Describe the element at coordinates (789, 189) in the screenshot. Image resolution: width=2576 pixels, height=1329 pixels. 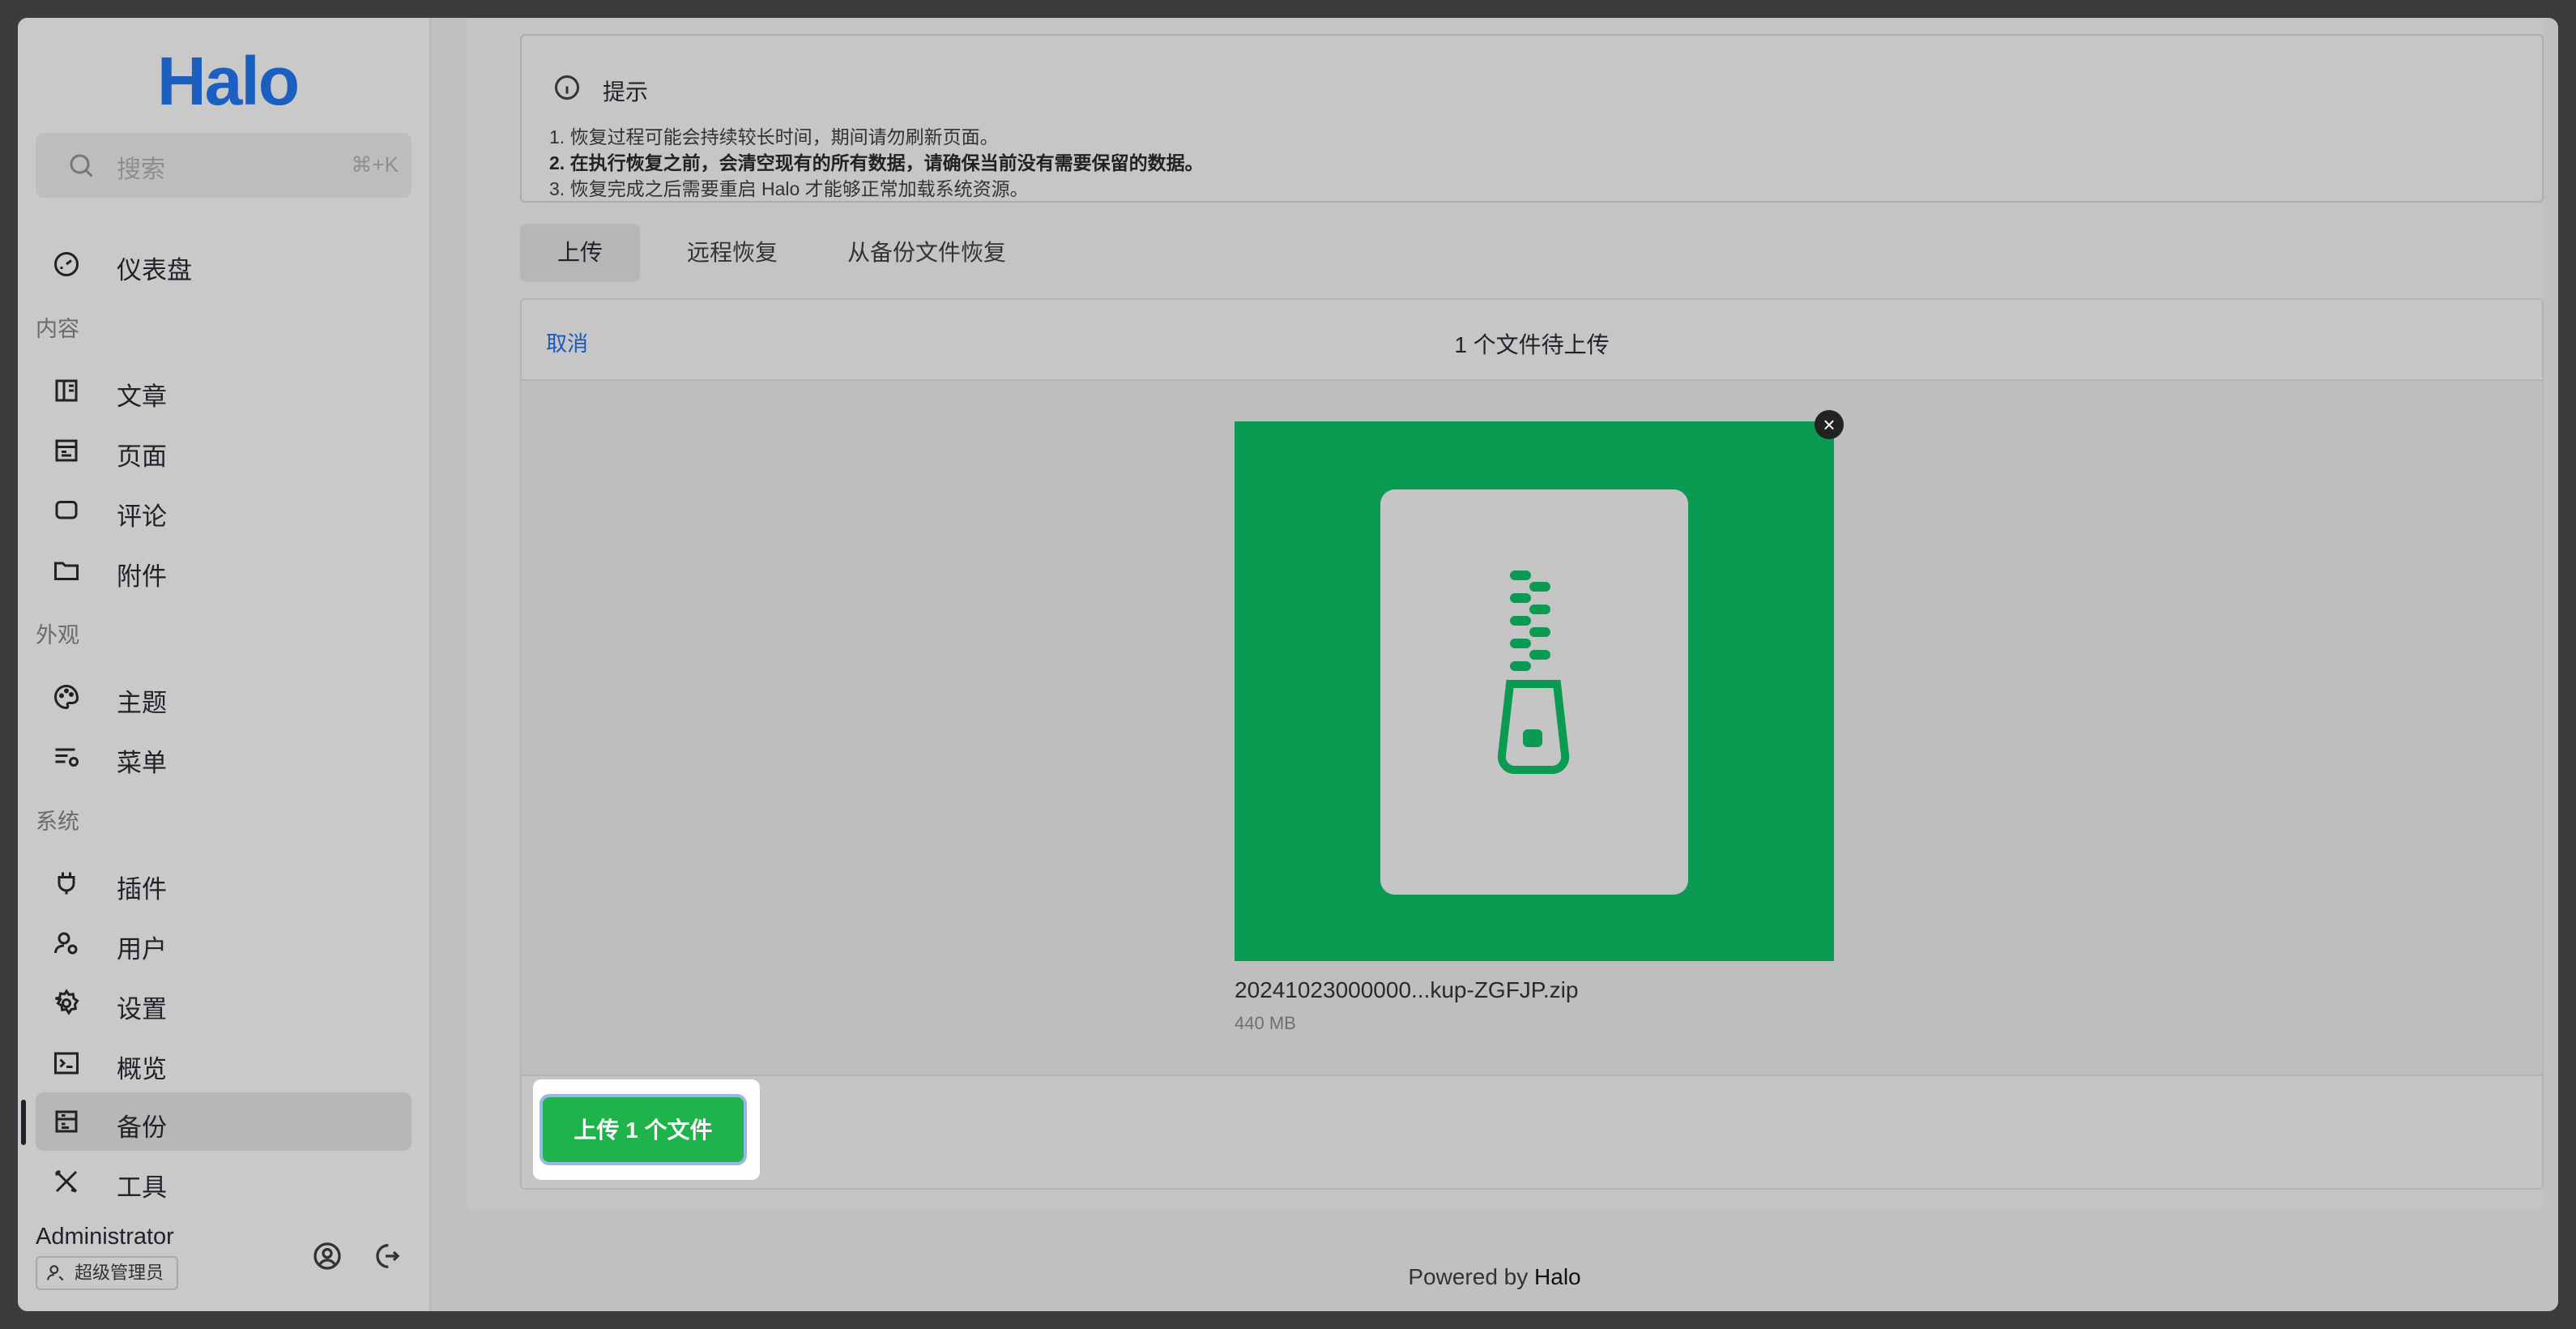
I see `alert-line: 3. 恢复完成之后需要重启 Halo 才能够正常加载系统资源。` at that location.